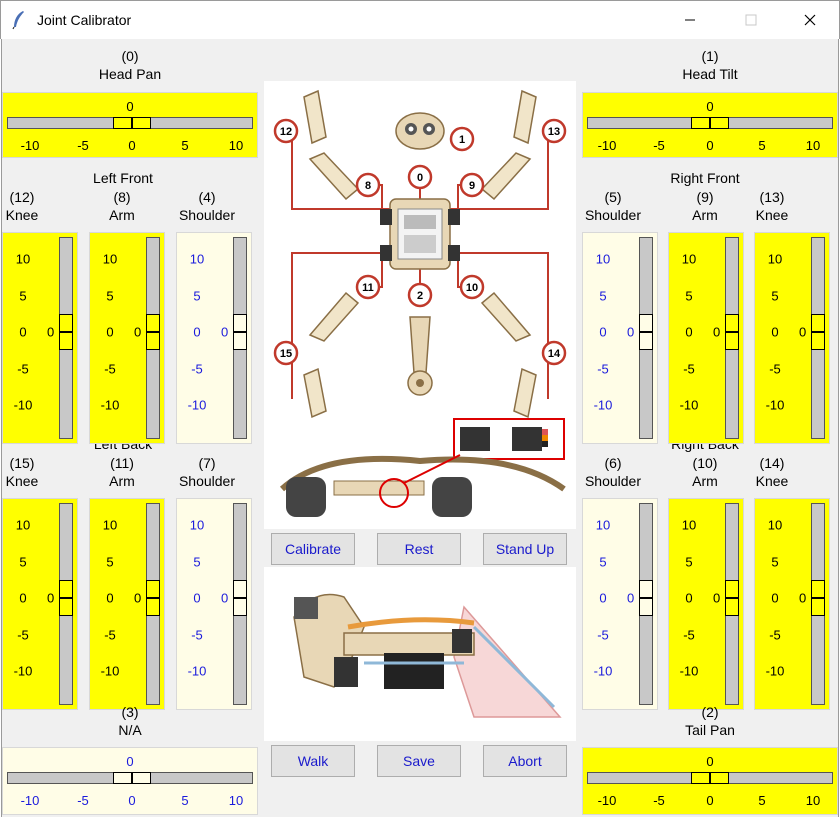 This screenshot has width=840, height=817. I want to click on na-index: (3), so click(130, 712).